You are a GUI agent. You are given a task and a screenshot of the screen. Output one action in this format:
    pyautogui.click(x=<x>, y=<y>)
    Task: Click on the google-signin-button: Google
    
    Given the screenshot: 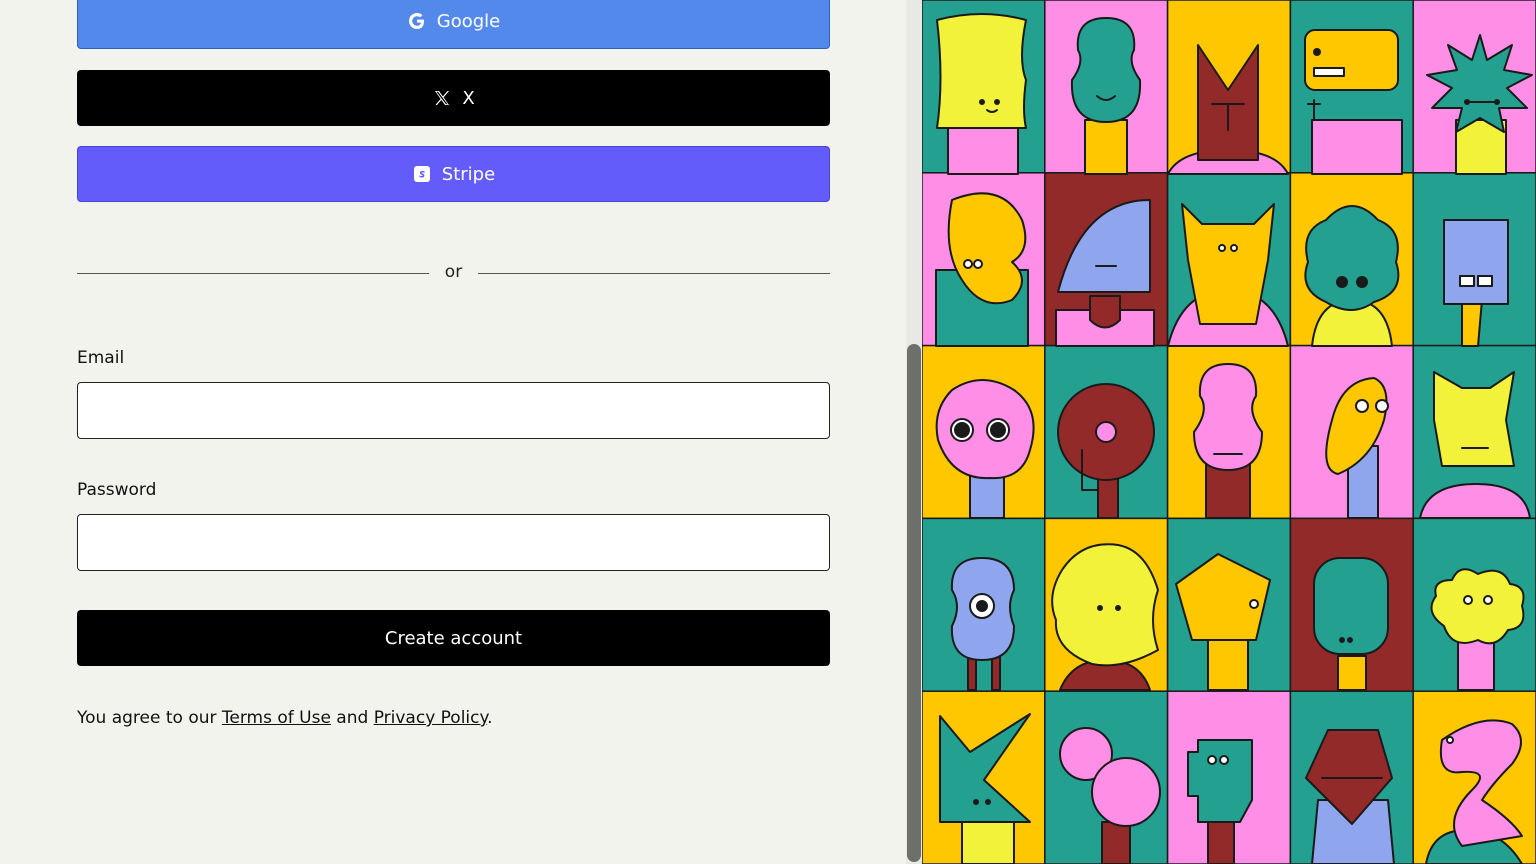 What is the action you would take?
    pyautogui.click(x=453, y=24)
    